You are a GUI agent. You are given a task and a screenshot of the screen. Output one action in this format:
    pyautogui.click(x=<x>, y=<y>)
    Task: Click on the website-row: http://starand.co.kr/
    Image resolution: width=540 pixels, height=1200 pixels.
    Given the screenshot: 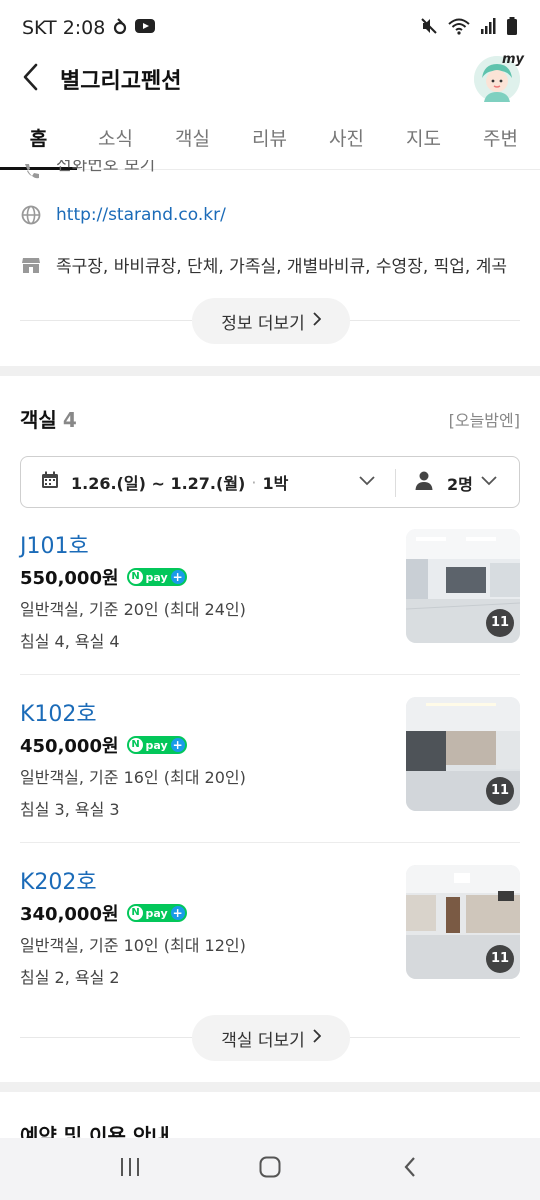 What is the action you would take?
    pyautogui.click(x=123, y=215)
    